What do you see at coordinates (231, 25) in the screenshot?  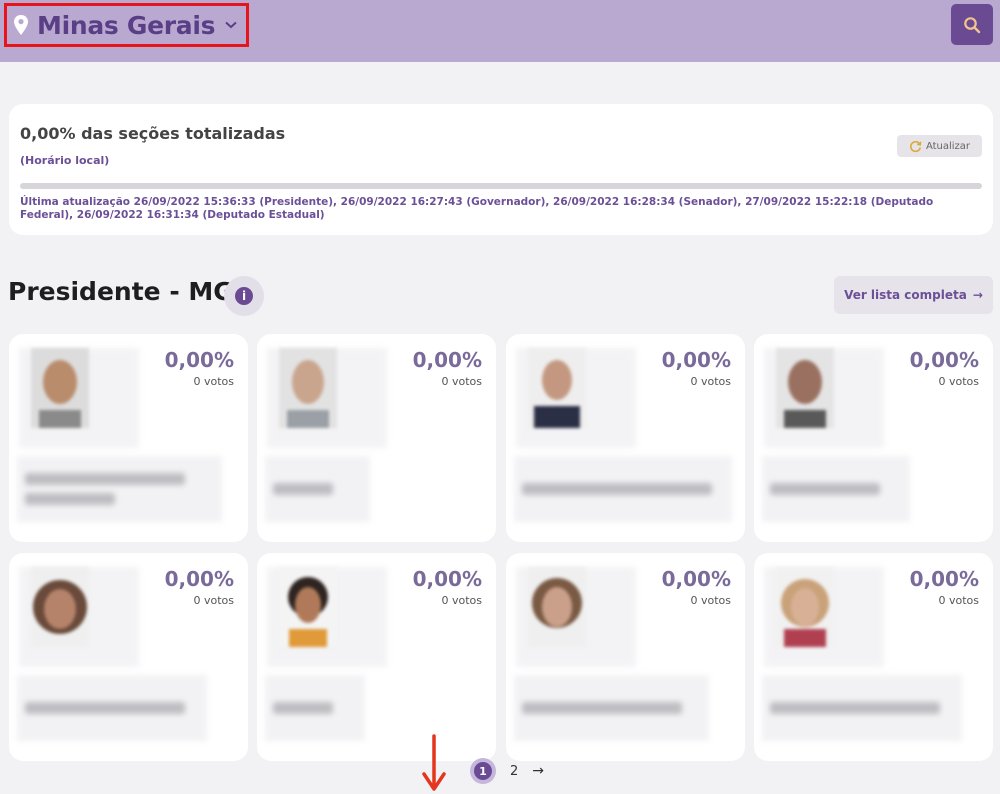 I see `chevron-down-icon` at bounding box center [231, 25].